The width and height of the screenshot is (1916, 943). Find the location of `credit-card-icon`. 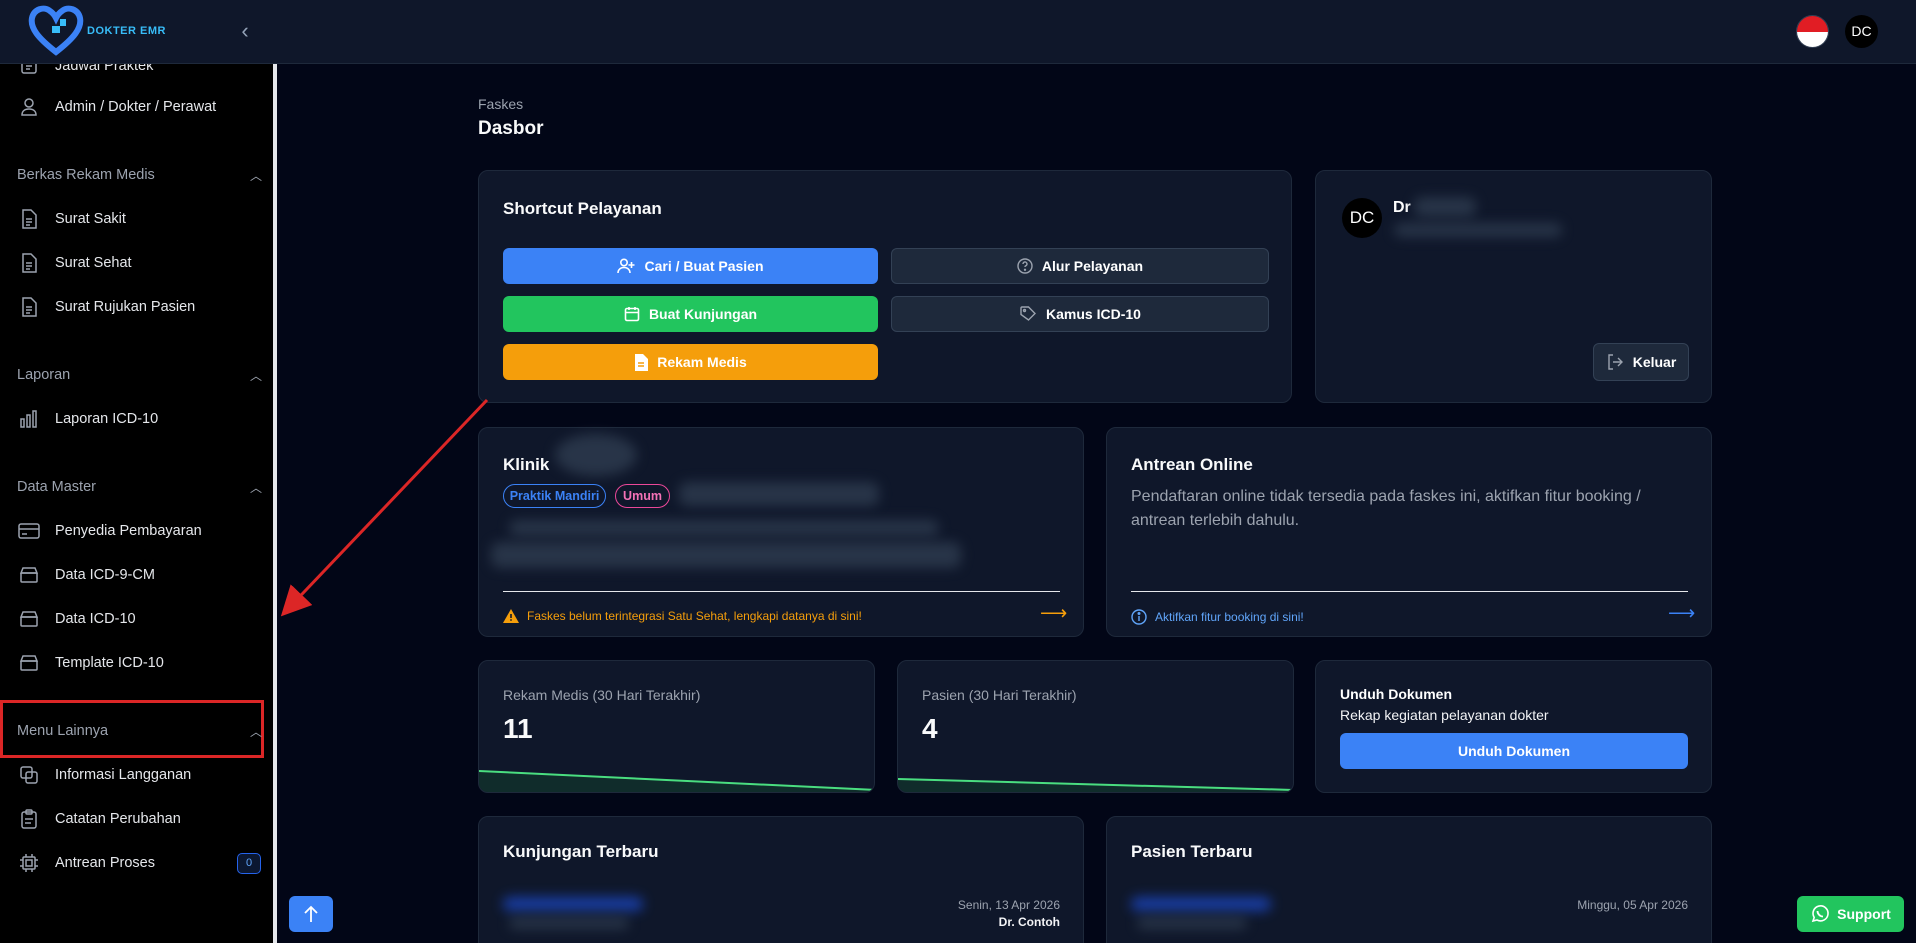

credit-card-icon is located at coordinates (29, 531).